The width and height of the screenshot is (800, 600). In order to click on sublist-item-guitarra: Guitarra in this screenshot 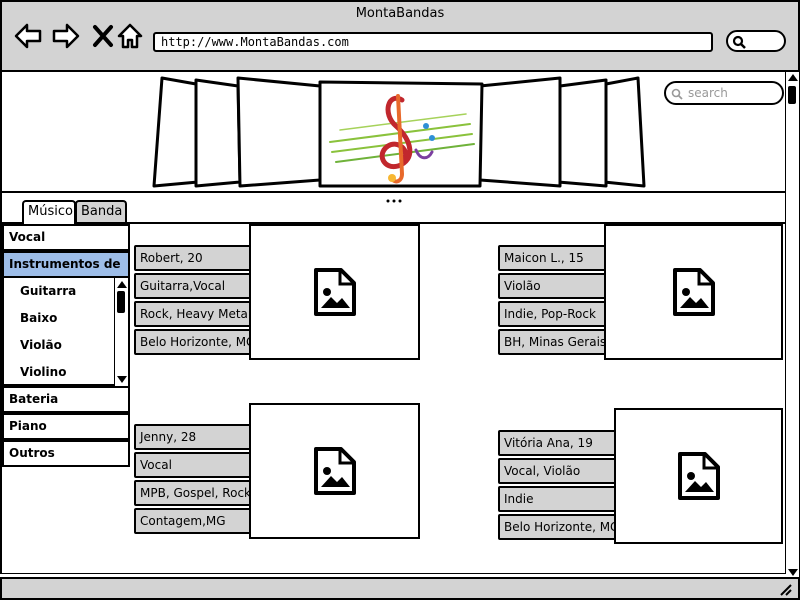, I will do `click(66, 291)`.